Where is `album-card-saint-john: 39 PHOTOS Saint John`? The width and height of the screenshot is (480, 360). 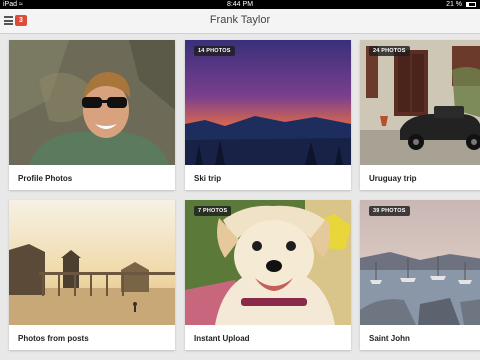 album-card-saint-john: 39 PHOTOS Saint John is located at coordinates (420, 275).